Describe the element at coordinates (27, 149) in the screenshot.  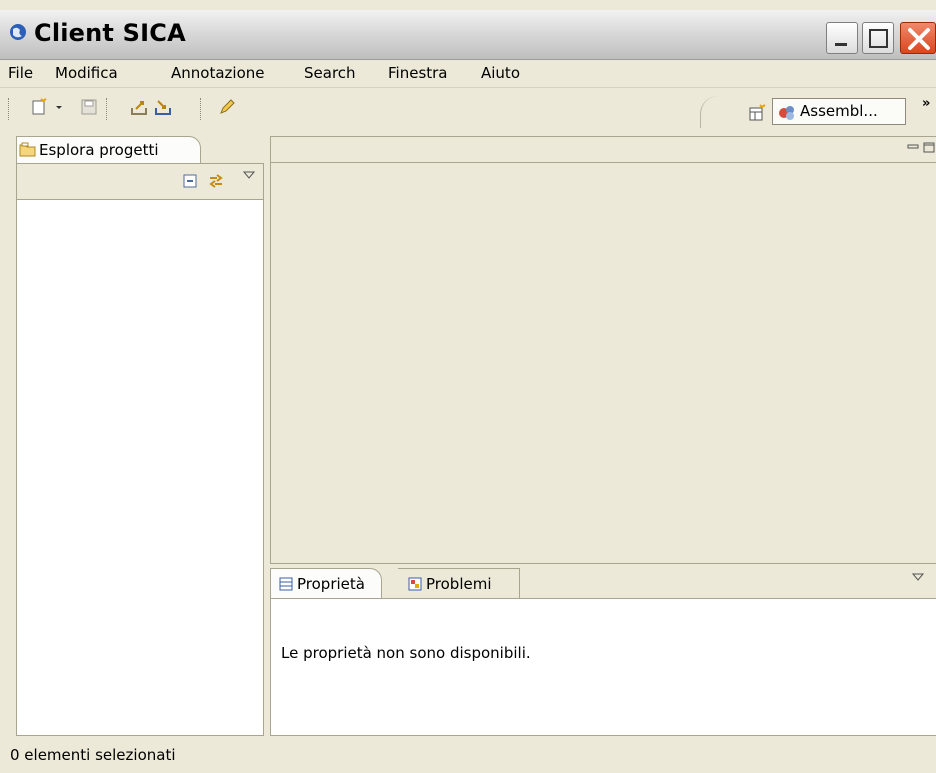
I see `folder-icon` at that location.